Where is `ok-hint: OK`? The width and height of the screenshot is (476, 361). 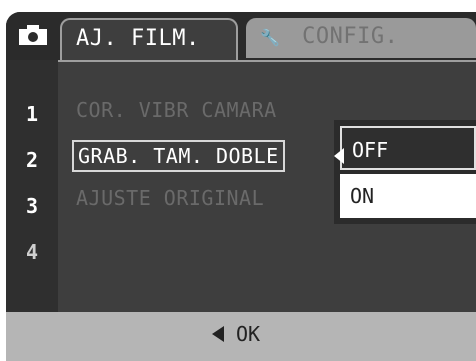 ok-hint: OK is located at coordinates (236, 334).